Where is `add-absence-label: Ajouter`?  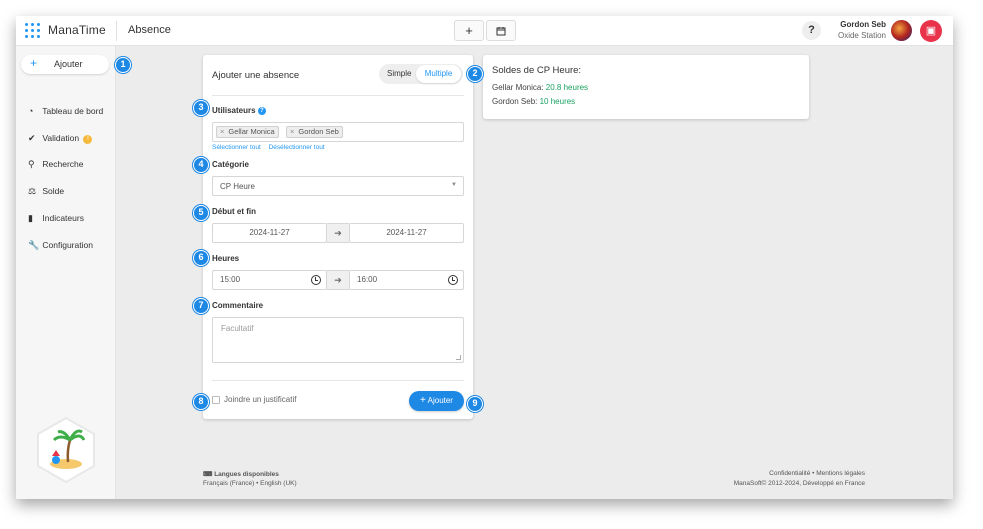
add-absence-label: Ajouter is located at coordinates (68, 64).